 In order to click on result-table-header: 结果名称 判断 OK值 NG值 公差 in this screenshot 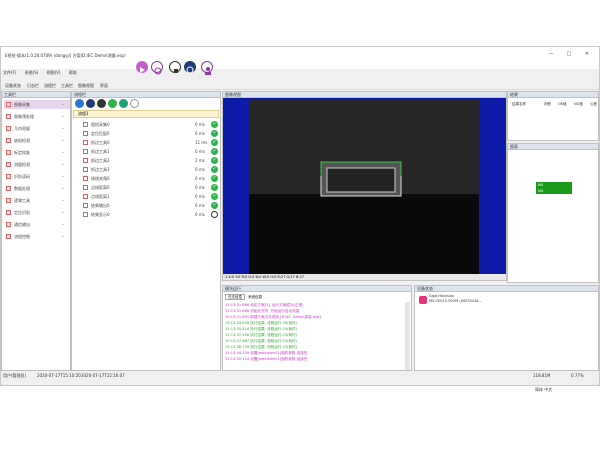, I will do `click(554, 104)`.